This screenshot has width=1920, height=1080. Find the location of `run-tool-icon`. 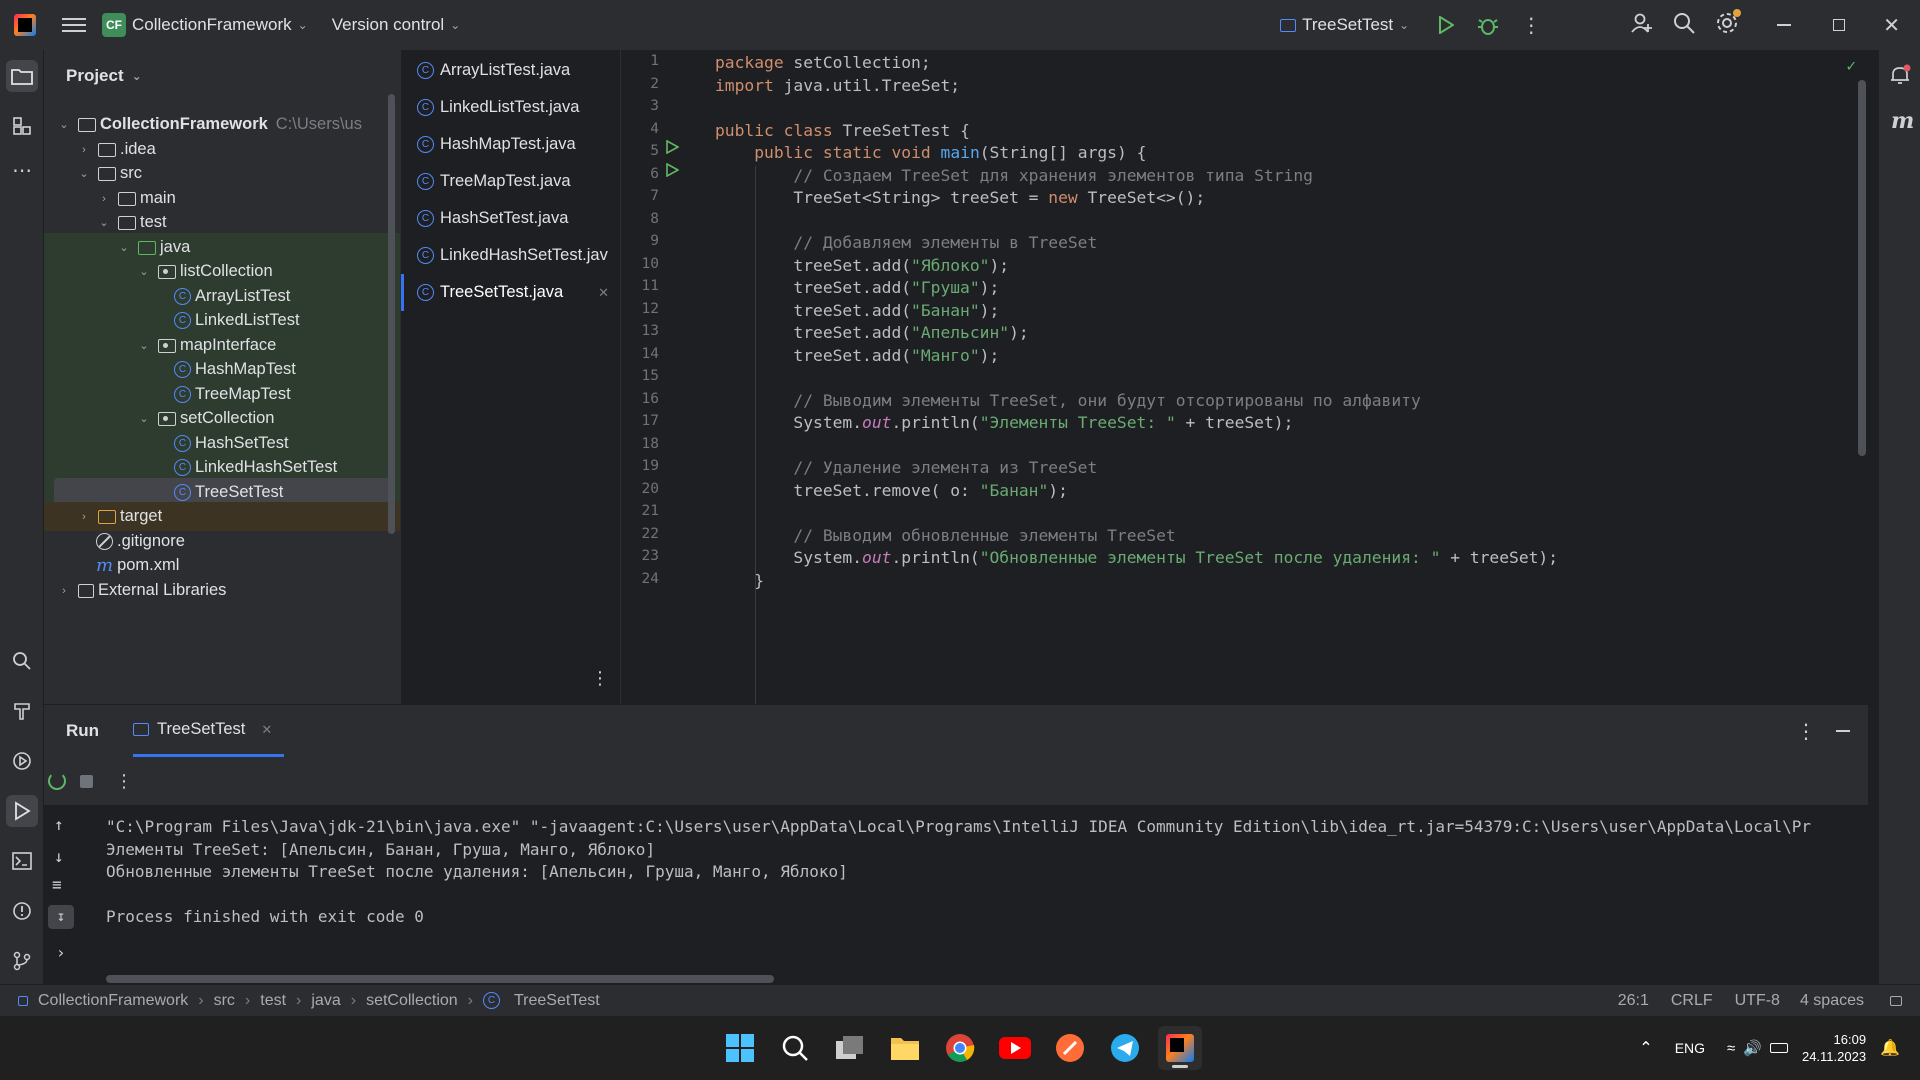

run-tool-icon is located at coordinates (22, 811).